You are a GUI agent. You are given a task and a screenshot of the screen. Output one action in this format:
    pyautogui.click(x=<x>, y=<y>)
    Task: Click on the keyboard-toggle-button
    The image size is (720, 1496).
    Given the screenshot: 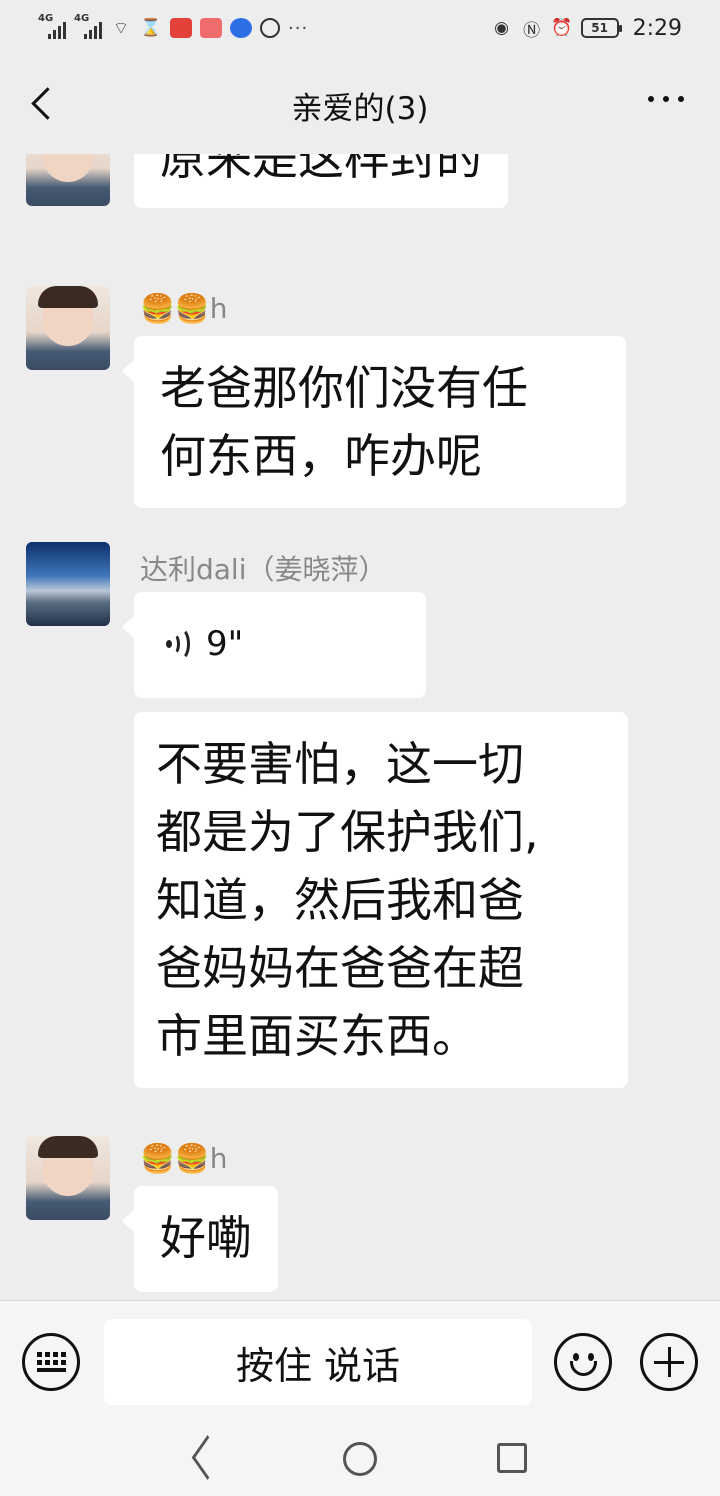 What is the action you would take?
    pyautogui.click(x=51, y=1362)
    